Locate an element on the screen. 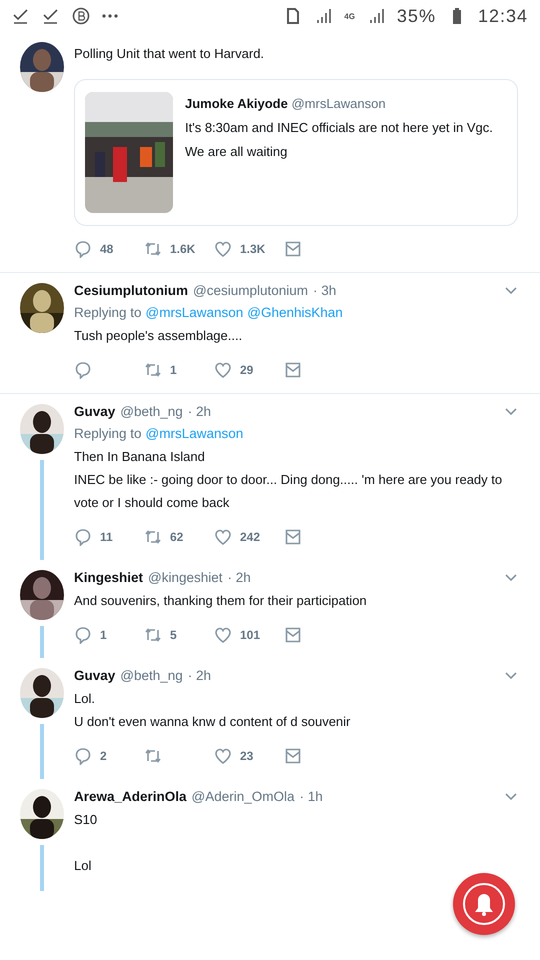 This screenshot has height=960, width=540. battery-percent: 35% is located at coordinates (416, 16).